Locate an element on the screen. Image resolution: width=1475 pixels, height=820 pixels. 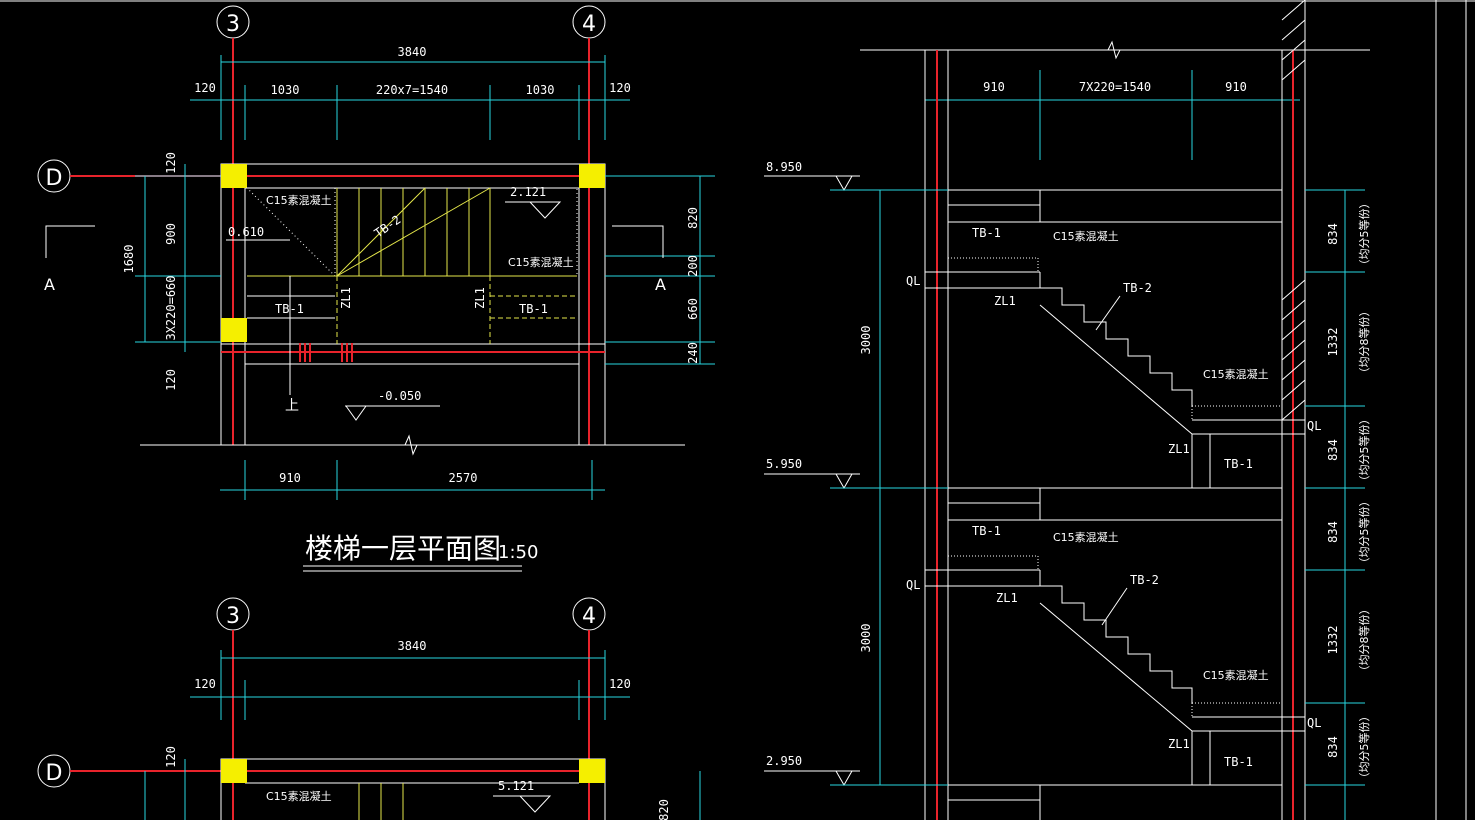
label-c15-a: C15素混凝土 is located at coordinates (299, 200).